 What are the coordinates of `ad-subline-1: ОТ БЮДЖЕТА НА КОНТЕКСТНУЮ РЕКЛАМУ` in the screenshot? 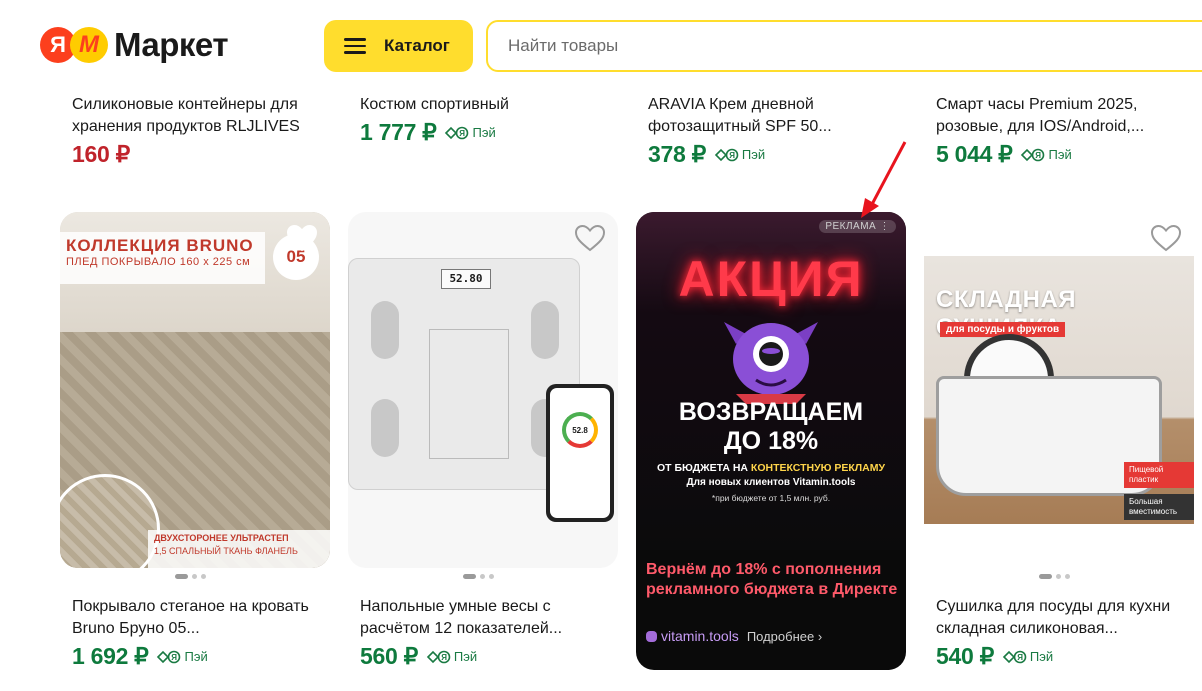 It's located at (770, 468).